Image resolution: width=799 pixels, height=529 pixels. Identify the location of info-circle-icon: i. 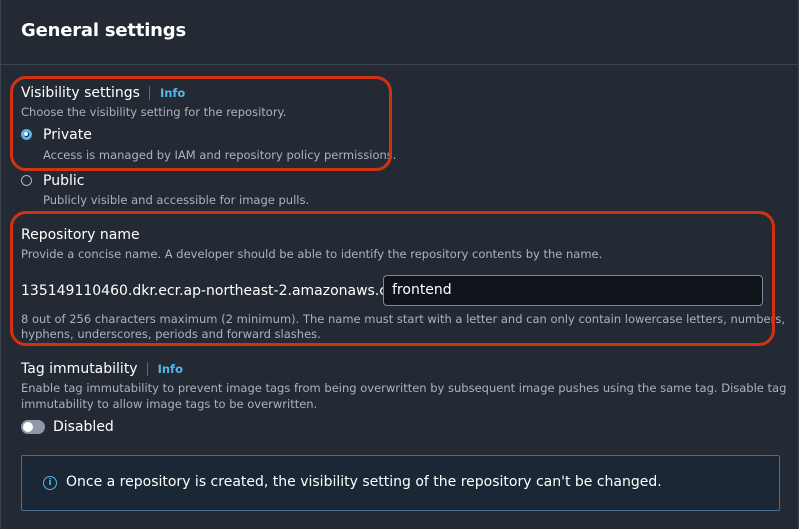
(50, 483).